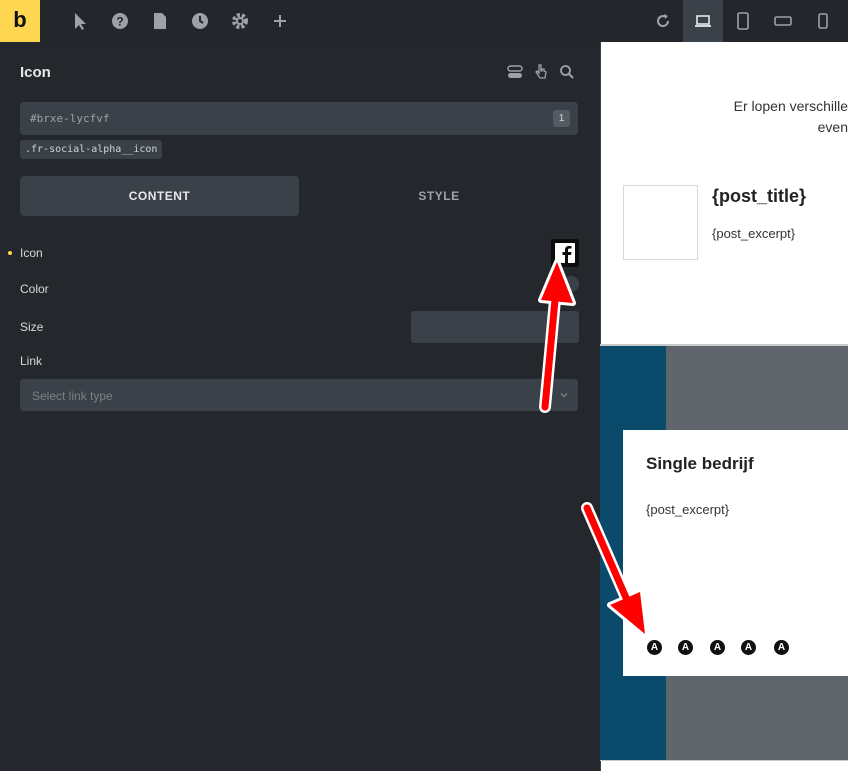 This screenshot has height=771, width=848. Describe the element at coordinates (159, 196) in the screenshot. I see `tab-content: CONTENT` at that location.